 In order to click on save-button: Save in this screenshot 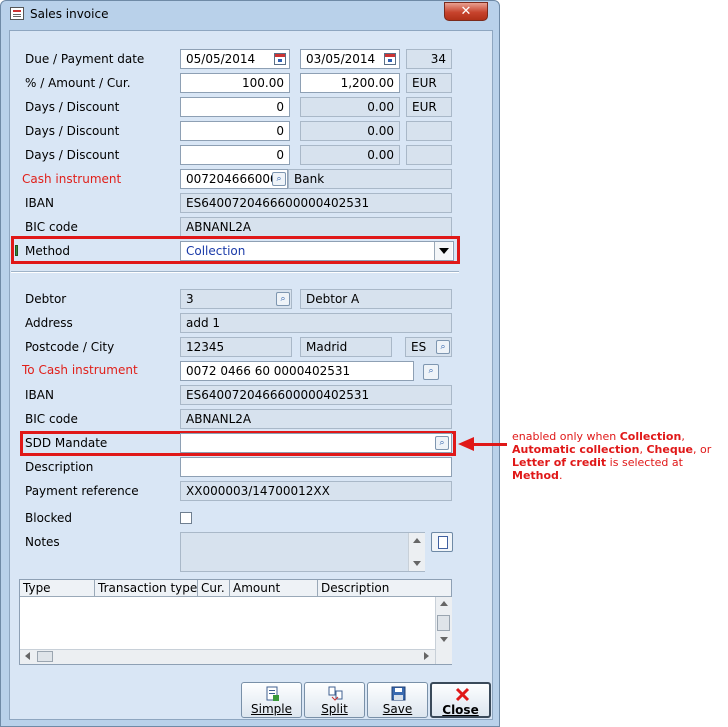, I will do `click(397, 700)`.